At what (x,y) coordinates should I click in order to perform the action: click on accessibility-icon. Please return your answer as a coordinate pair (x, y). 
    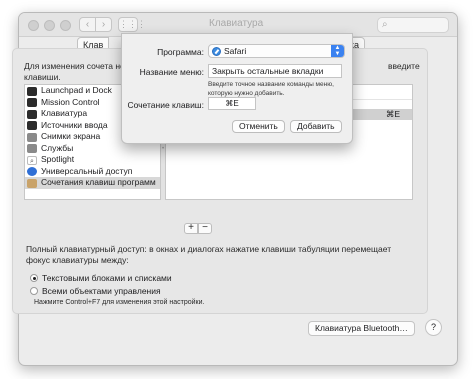
    Looking at the image, I should click on (32, 171).